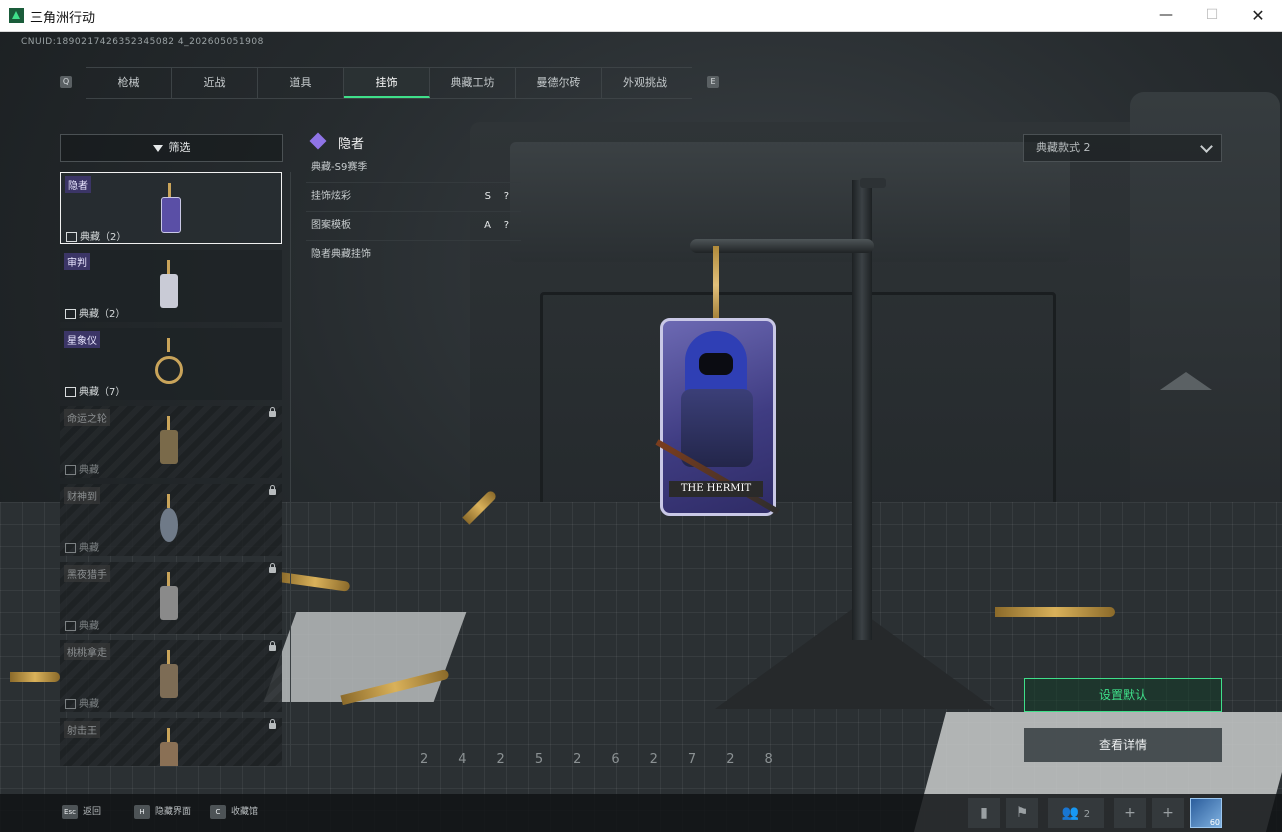 The width and height of the screenshot is (1282, 832). Describe the element at coordinates (351, 144) in the screenshot. I see `charm-name: 隐者` at that location.